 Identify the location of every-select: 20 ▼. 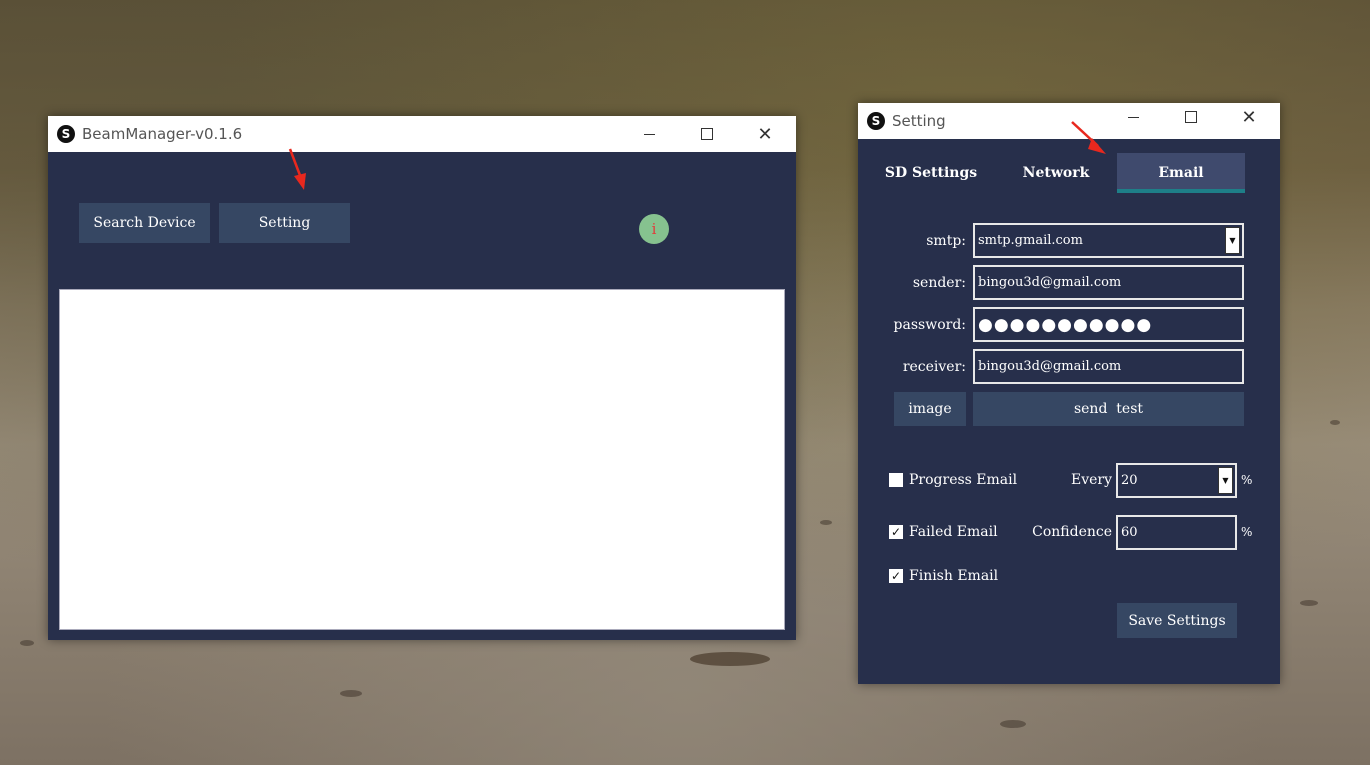
(1176, 480).